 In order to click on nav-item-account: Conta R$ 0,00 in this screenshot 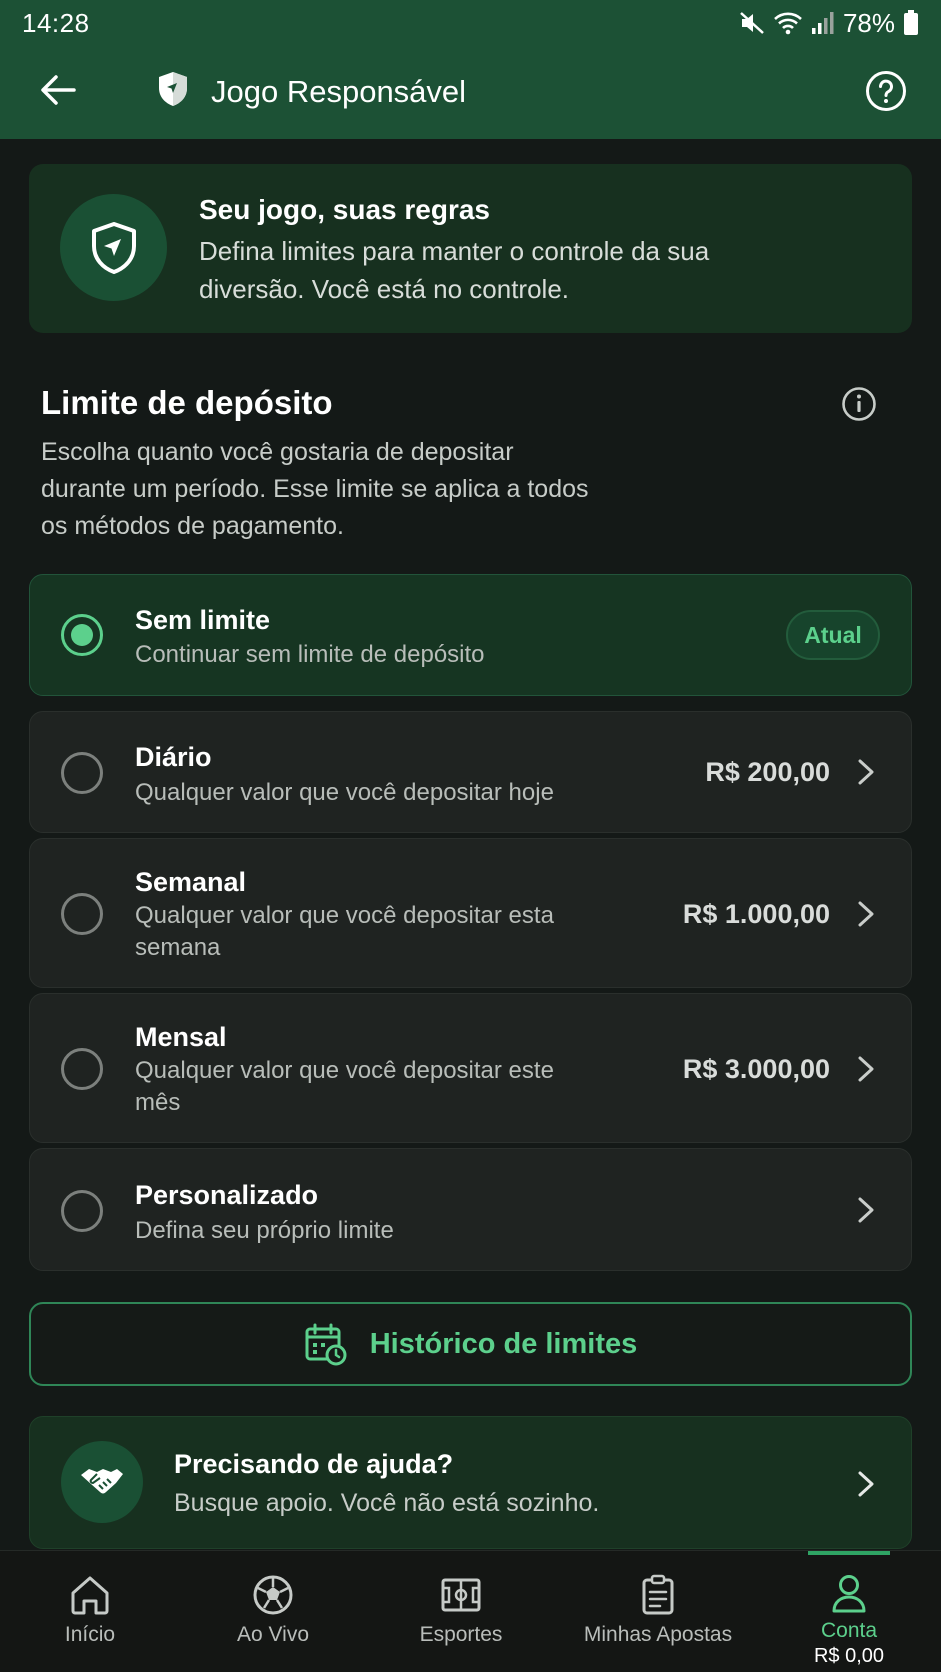, I will do `click(849, 1611)`.